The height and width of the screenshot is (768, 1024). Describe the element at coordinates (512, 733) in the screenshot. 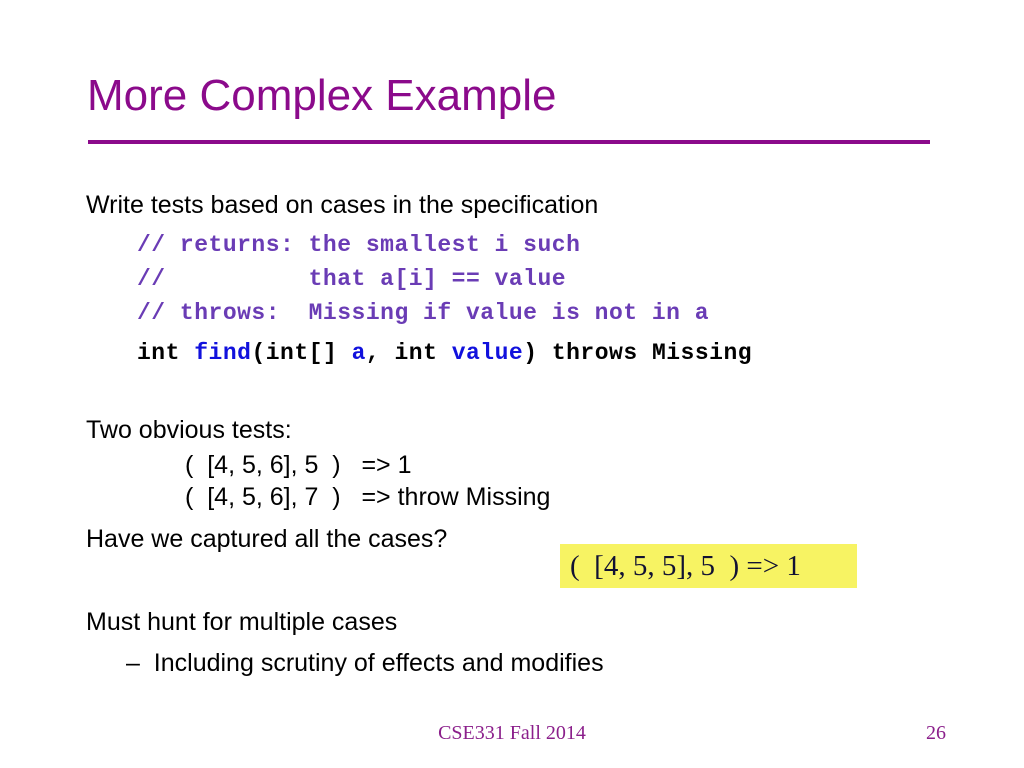

I see `footer-course-label: CSE331 Fall 2014` at that location.